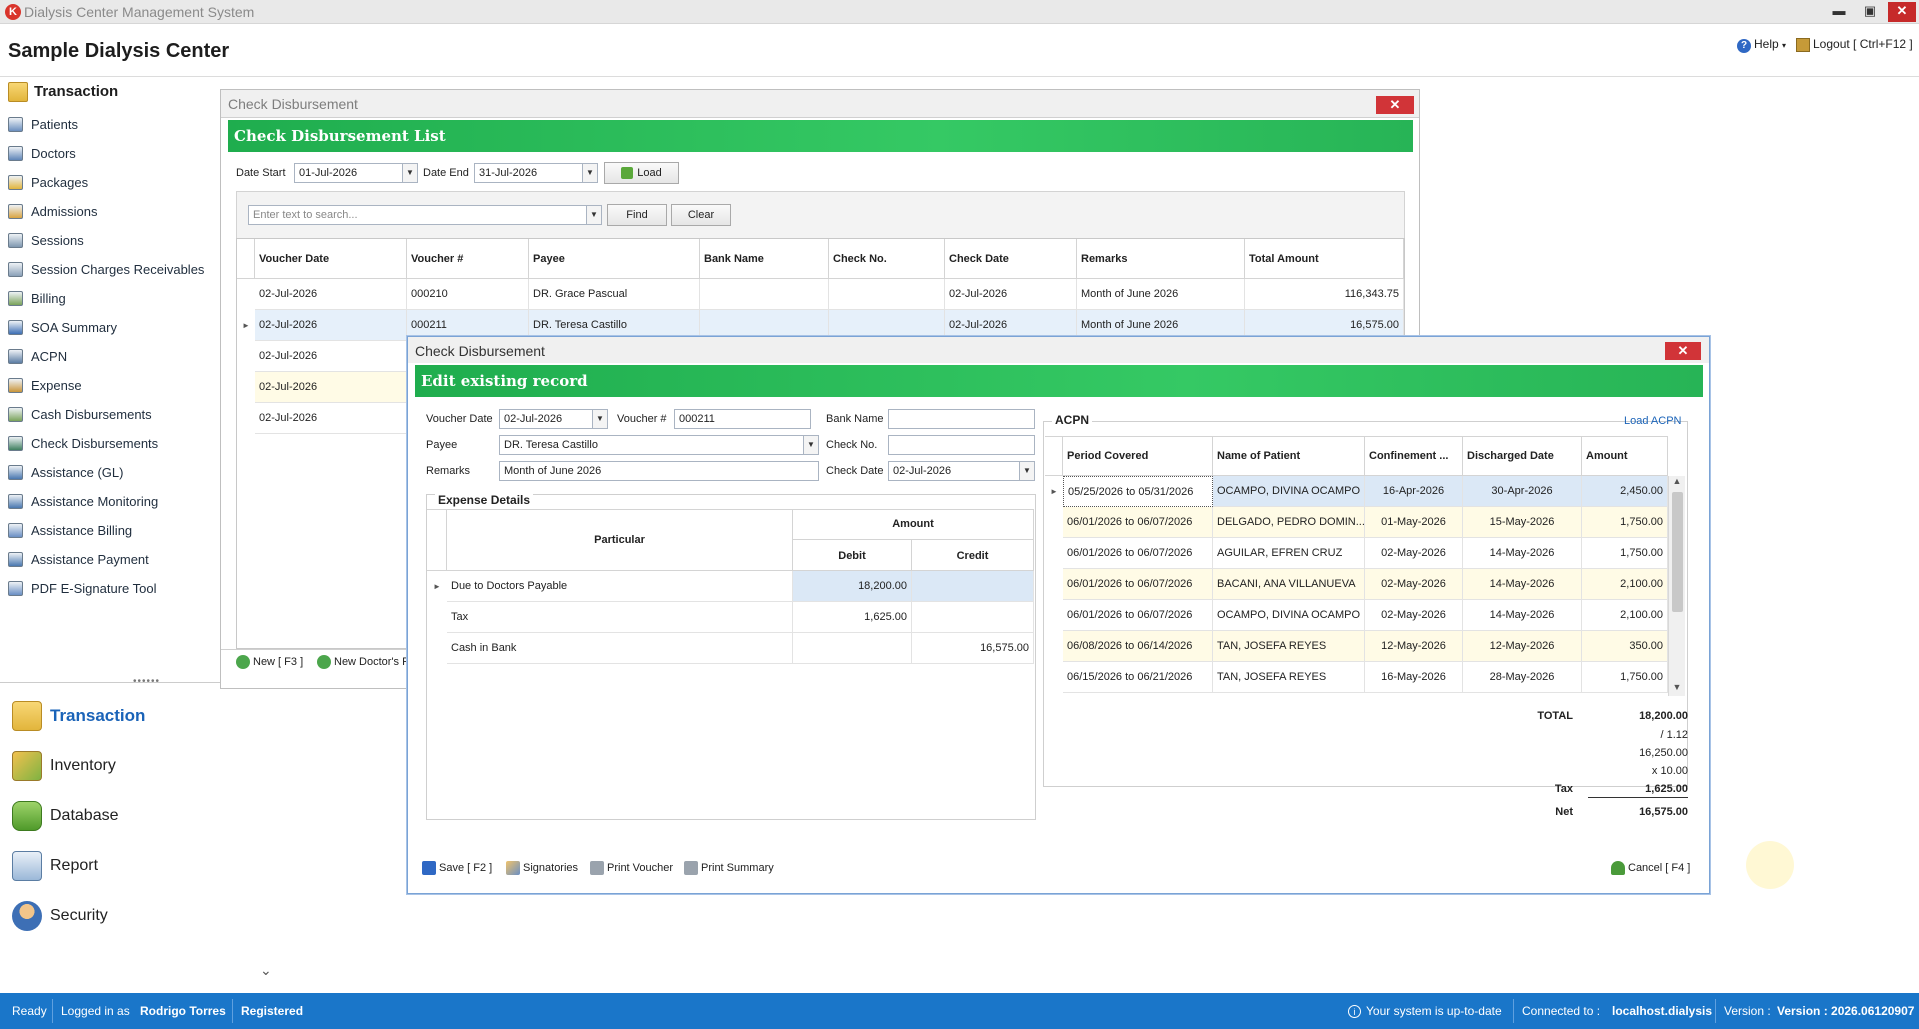 The height and width of the screenshot is (1029, 1919). I want to click on module-inventory: Inventory, so click(64, 766).